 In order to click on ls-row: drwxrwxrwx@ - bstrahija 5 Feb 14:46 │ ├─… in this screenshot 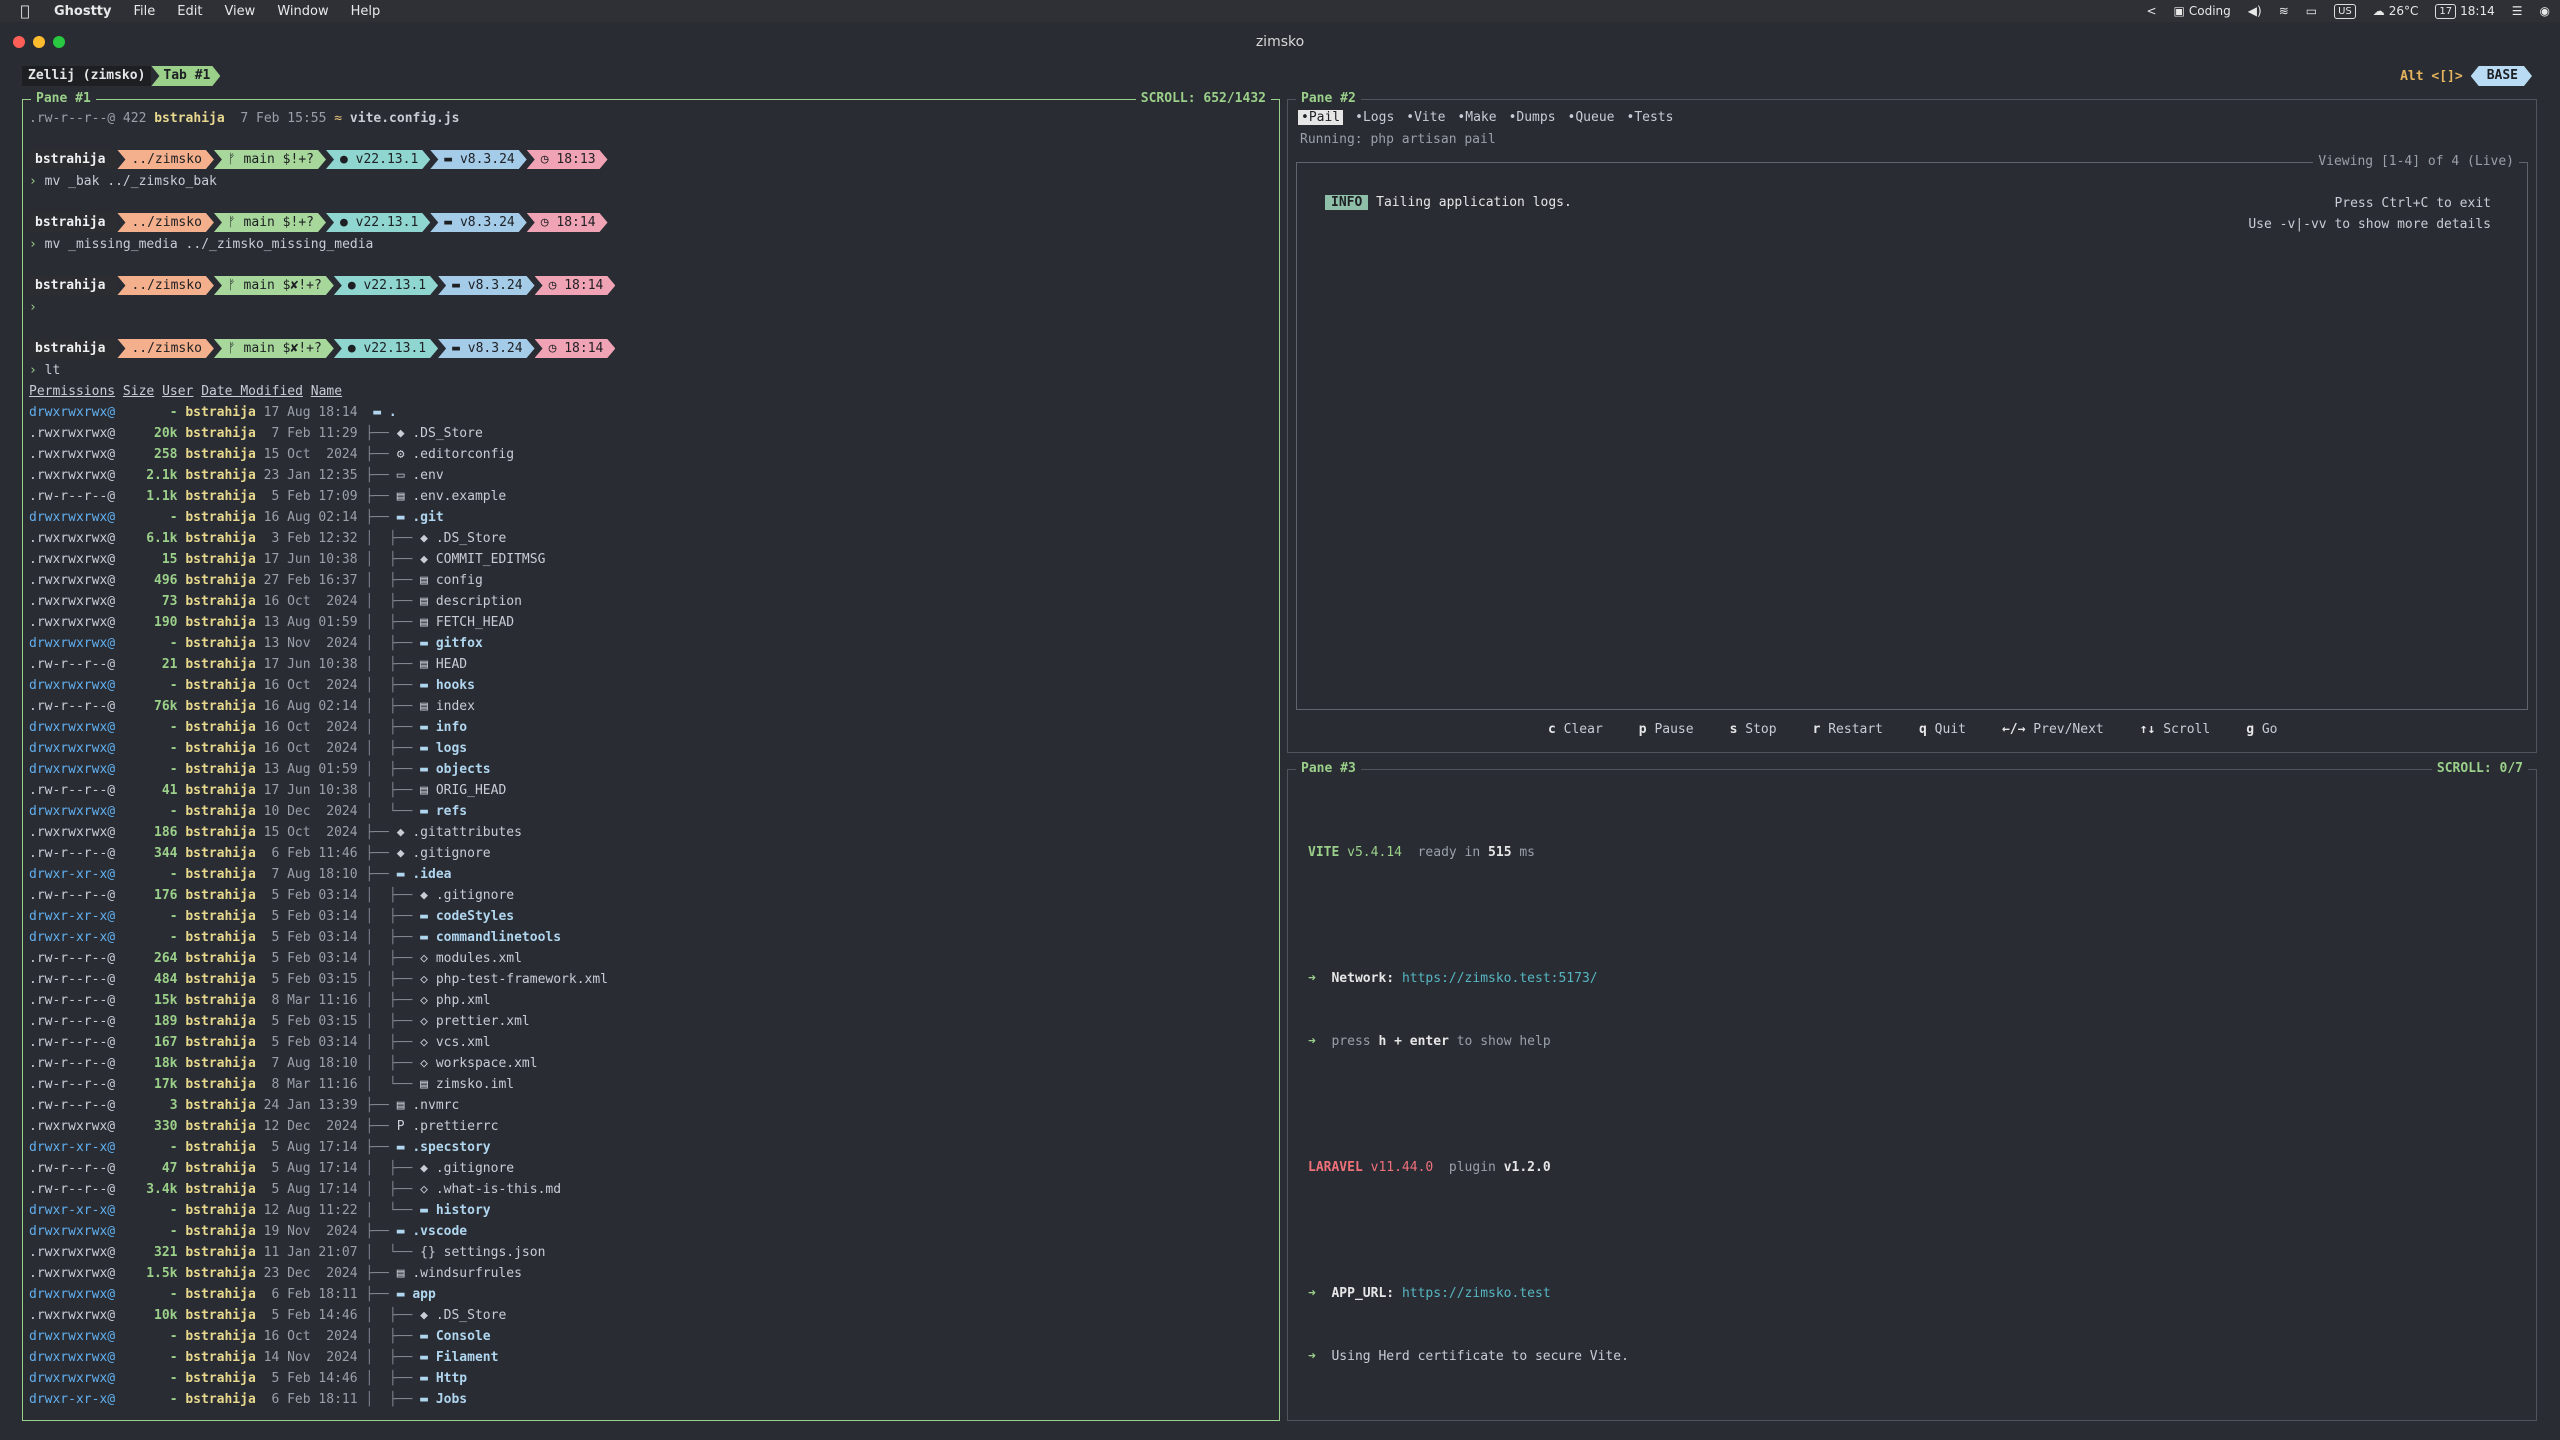, I will do `click(248, 1378)`.